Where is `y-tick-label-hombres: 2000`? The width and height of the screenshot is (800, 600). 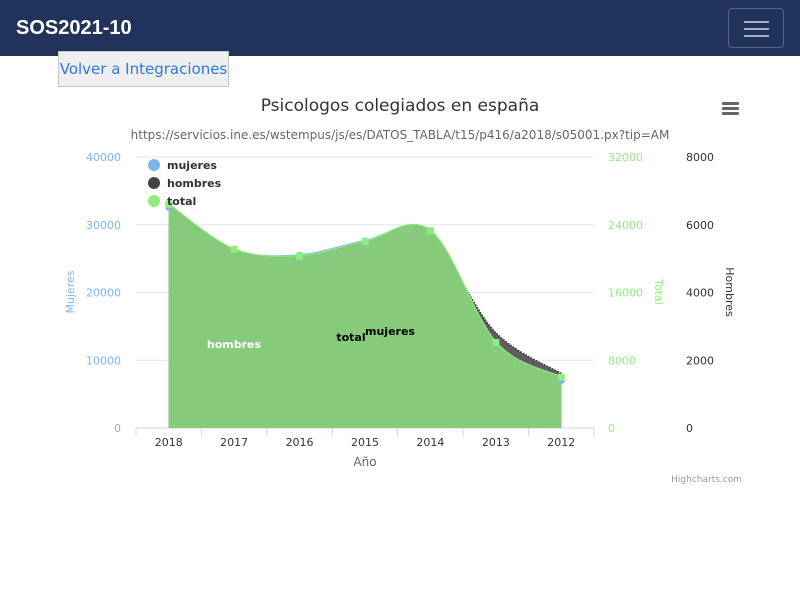
y-tick-label-hombres: 2000 is located at coordinates (700, 360).